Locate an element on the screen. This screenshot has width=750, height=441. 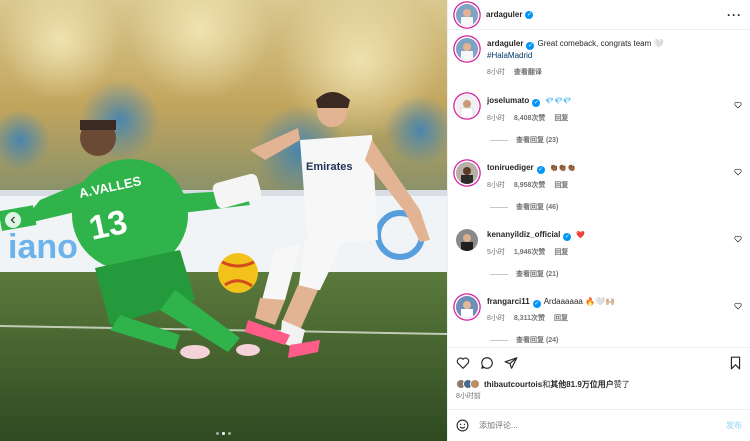
comment-item: kenanyildiz_official ✓ ❤️ 5小时 1,946次赞 回复 is located at coordinates (599, 243).